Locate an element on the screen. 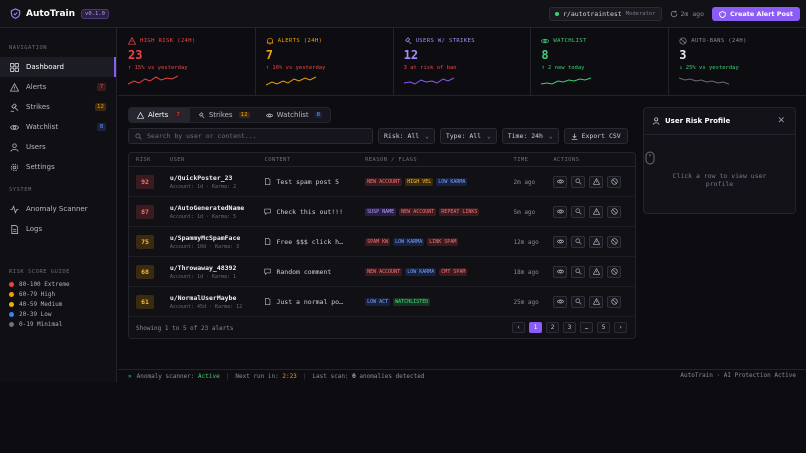  sidebar-item-anomaly-scanner: Anomaly Scanner is located at coordinates (58, 209).